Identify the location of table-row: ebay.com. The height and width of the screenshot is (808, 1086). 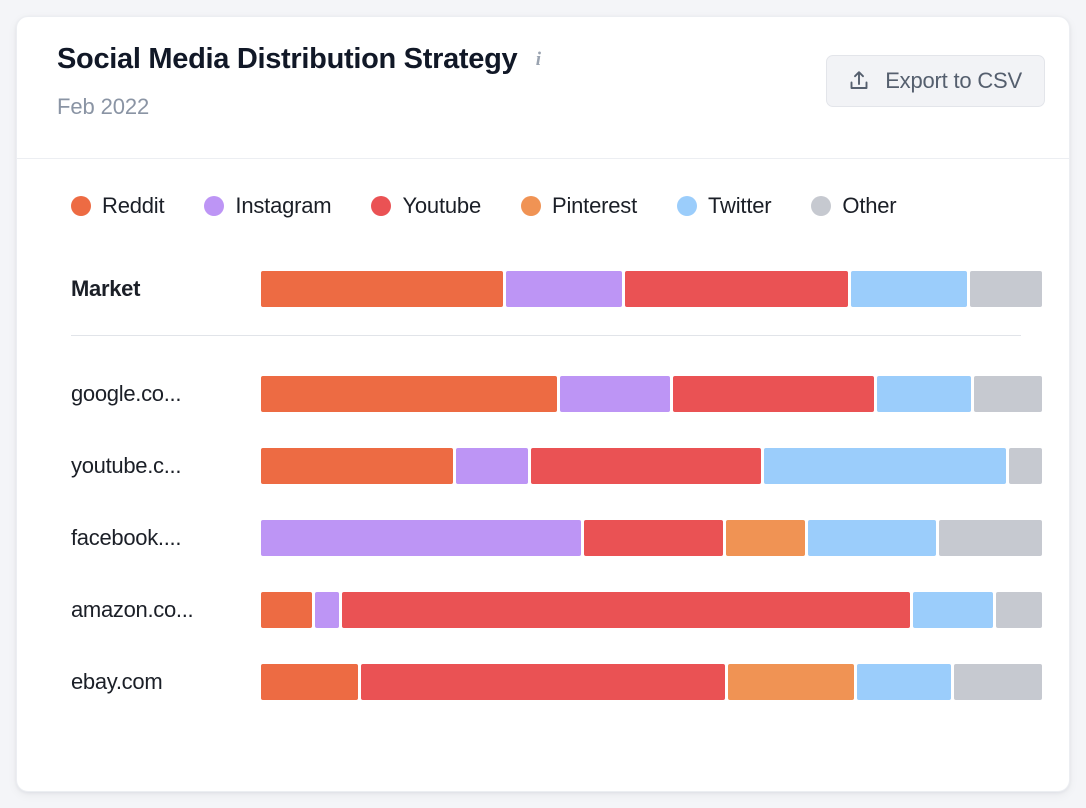
(551, 682).